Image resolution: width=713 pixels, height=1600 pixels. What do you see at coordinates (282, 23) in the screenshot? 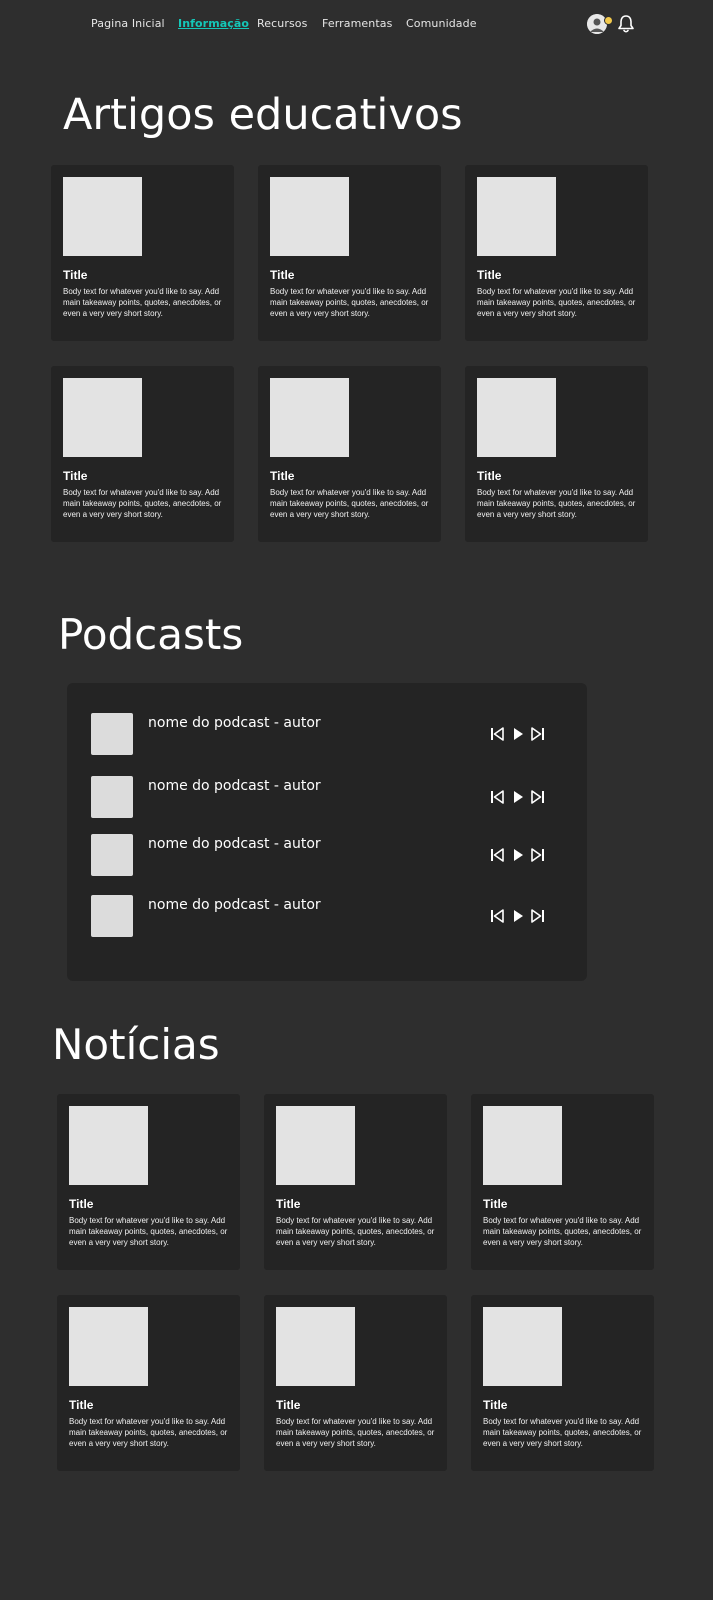
I see `nav-link-recursos: Recursos` at bounding box center [282, 23].